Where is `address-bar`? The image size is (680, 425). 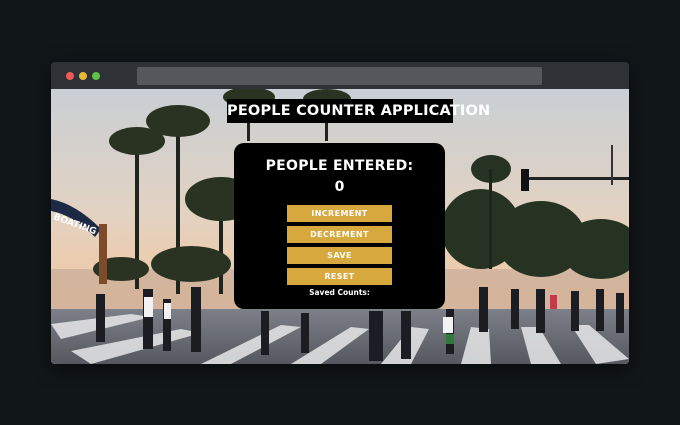
address-bar is located at coordinates (339, 76).